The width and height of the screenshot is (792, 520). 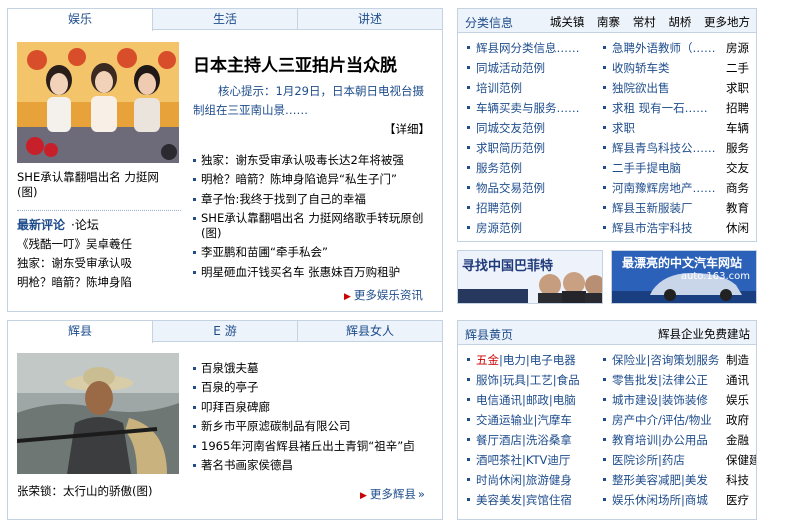 What do you see at coordinates (635, 400) in the screenshot?
I see `category-link: 城市建设` at bounding box center [635, 400].